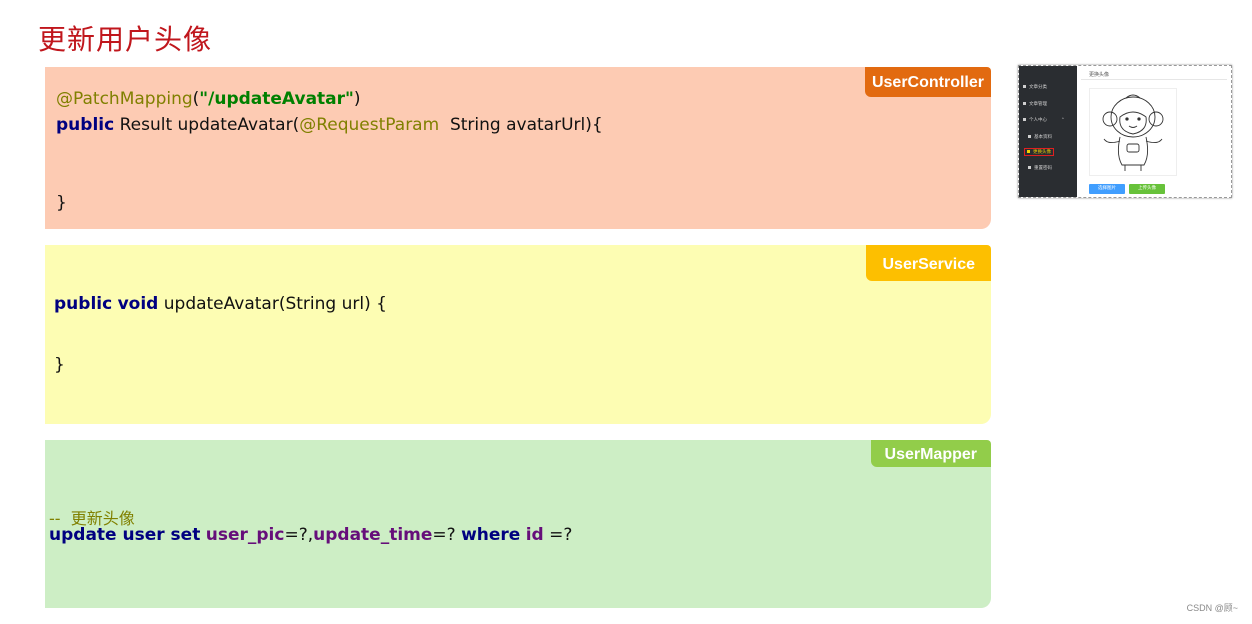 The image size is (1252, 624). What do you see at coordinates (272, 304) in the screenshot?
I see `service-method-signature: updateAvatar(String url) {` at bounding box center [272, 304].